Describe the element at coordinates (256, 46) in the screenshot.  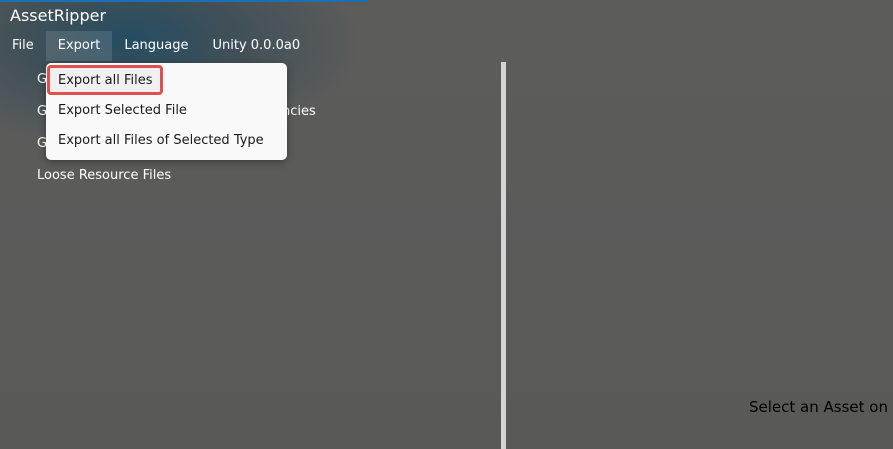
I see `menu-unity-version: Unity 0.0.0a0` at that location.